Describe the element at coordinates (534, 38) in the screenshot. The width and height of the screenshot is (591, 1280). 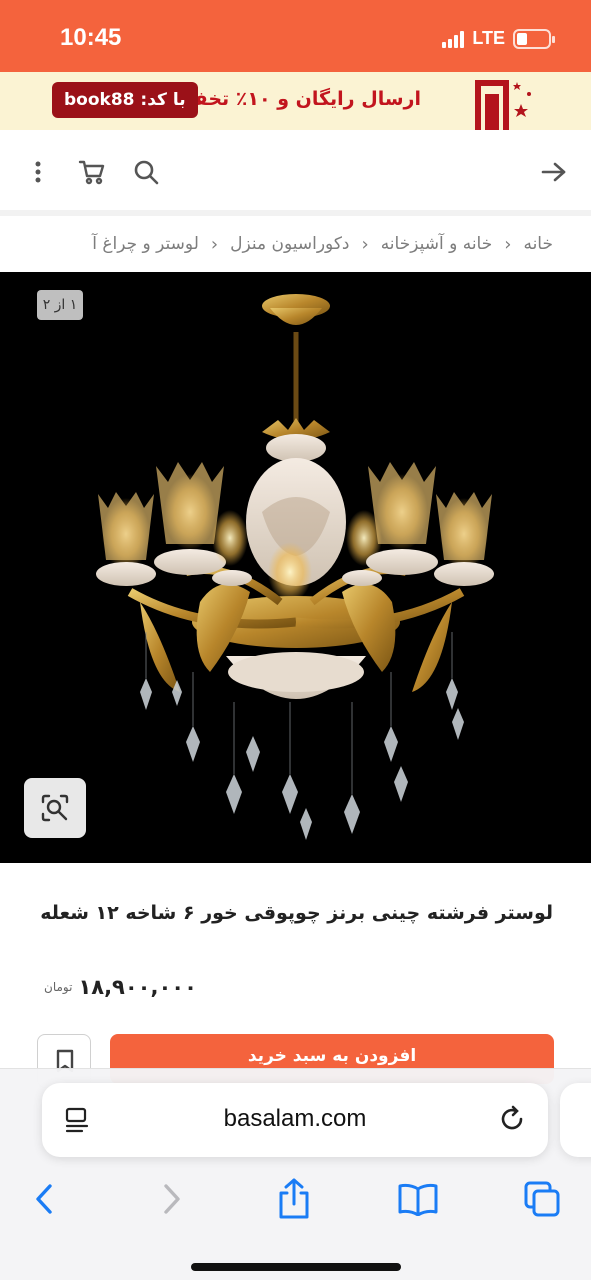
I see `battery-icon` at that location.